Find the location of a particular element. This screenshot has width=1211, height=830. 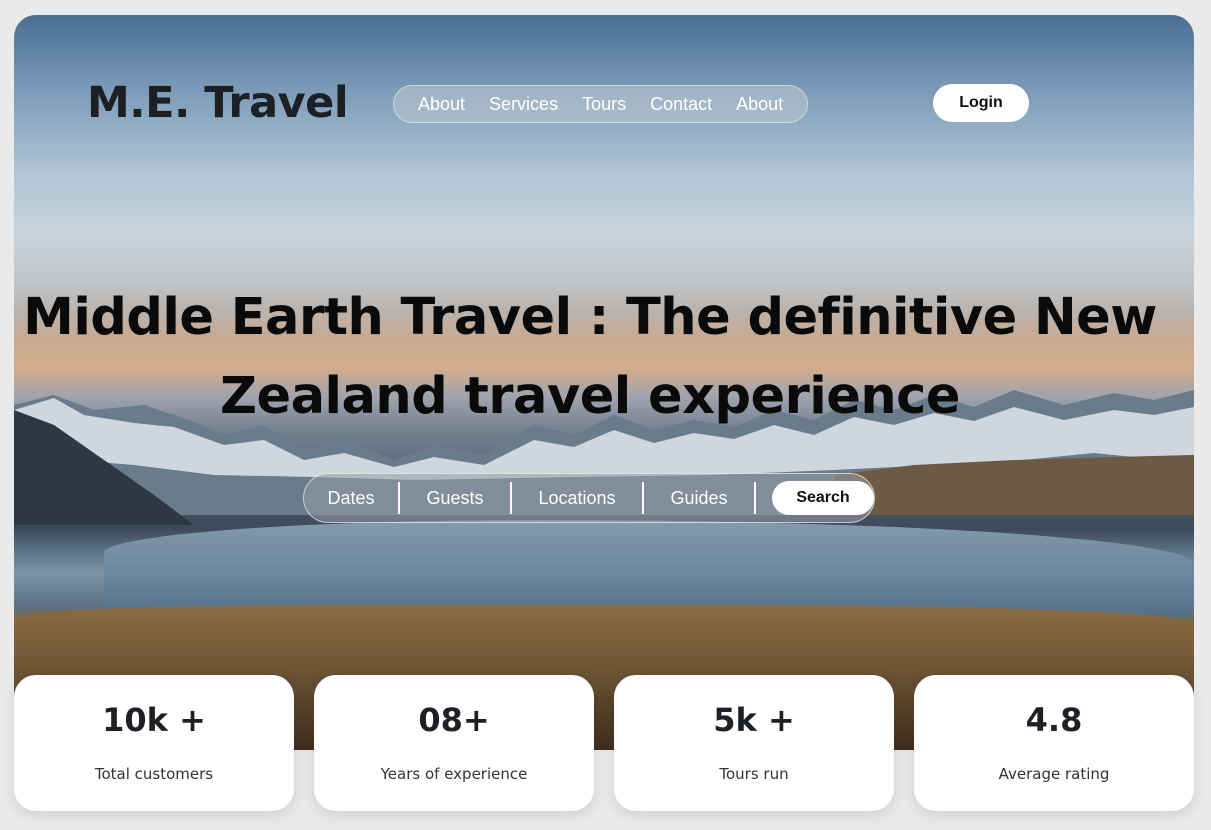

stat-card: 5k + Tours run is located at coordinates (754, 743).